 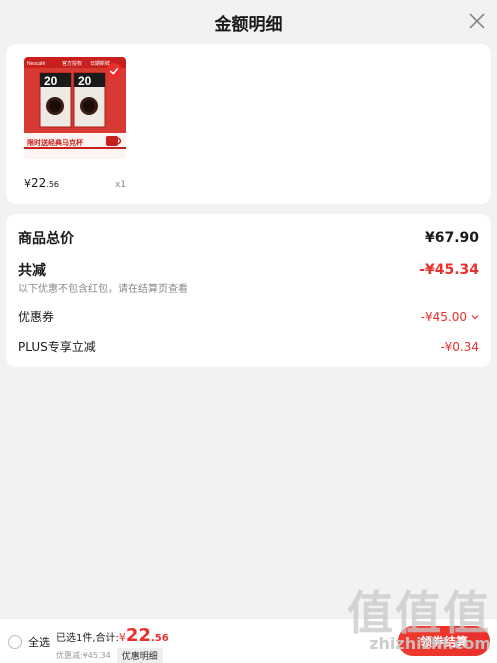 What do you see at coordinates (112, 655) in the screenshot?
I see `discount-line: 优惠减:¥45.34 优惠明细` at bounding box center [112, 655].